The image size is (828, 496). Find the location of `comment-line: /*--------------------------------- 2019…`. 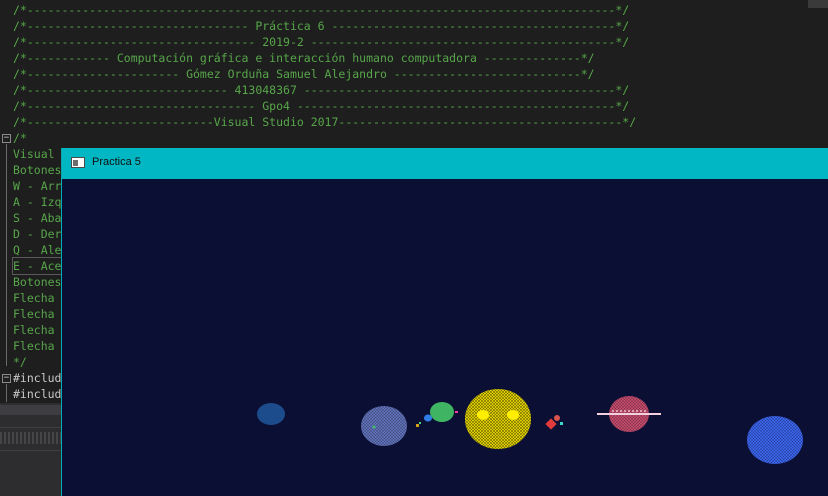

comment-line: /*--------------------------------- 2019… is located at coordinates (321, 42).